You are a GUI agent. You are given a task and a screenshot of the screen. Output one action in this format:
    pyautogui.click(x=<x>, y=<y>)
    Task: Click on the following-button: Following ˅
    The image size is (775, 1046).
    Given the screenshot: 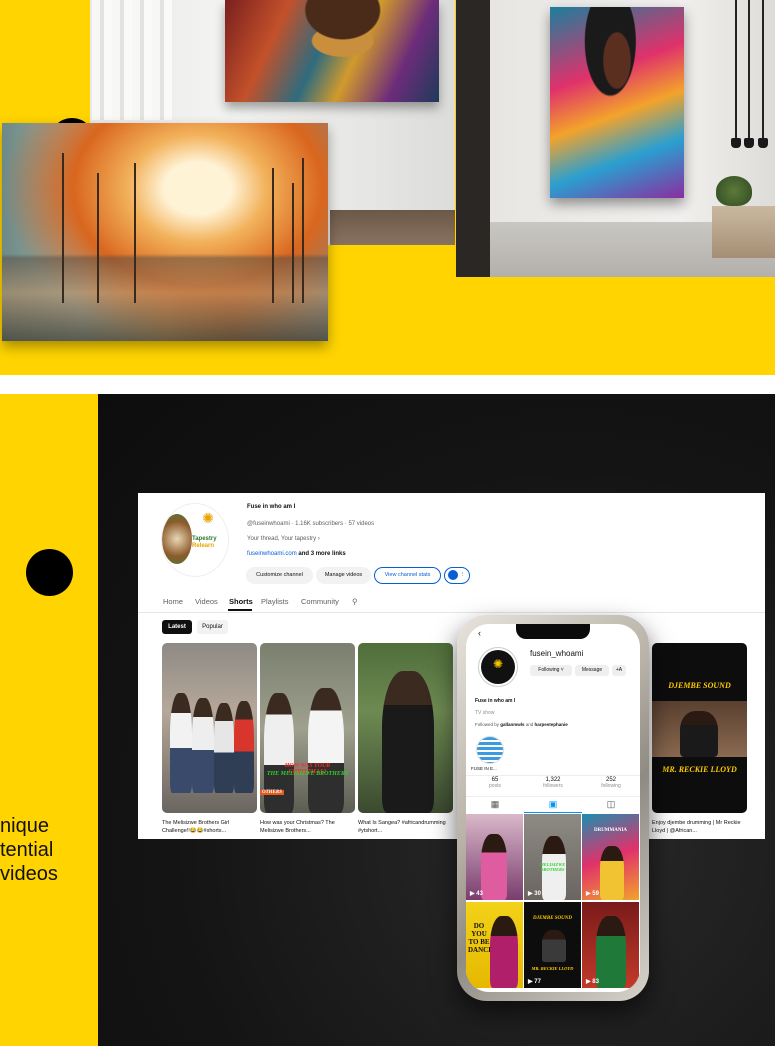 What is the action you would take?
    pyautogui.click(x=551, y=670)
    